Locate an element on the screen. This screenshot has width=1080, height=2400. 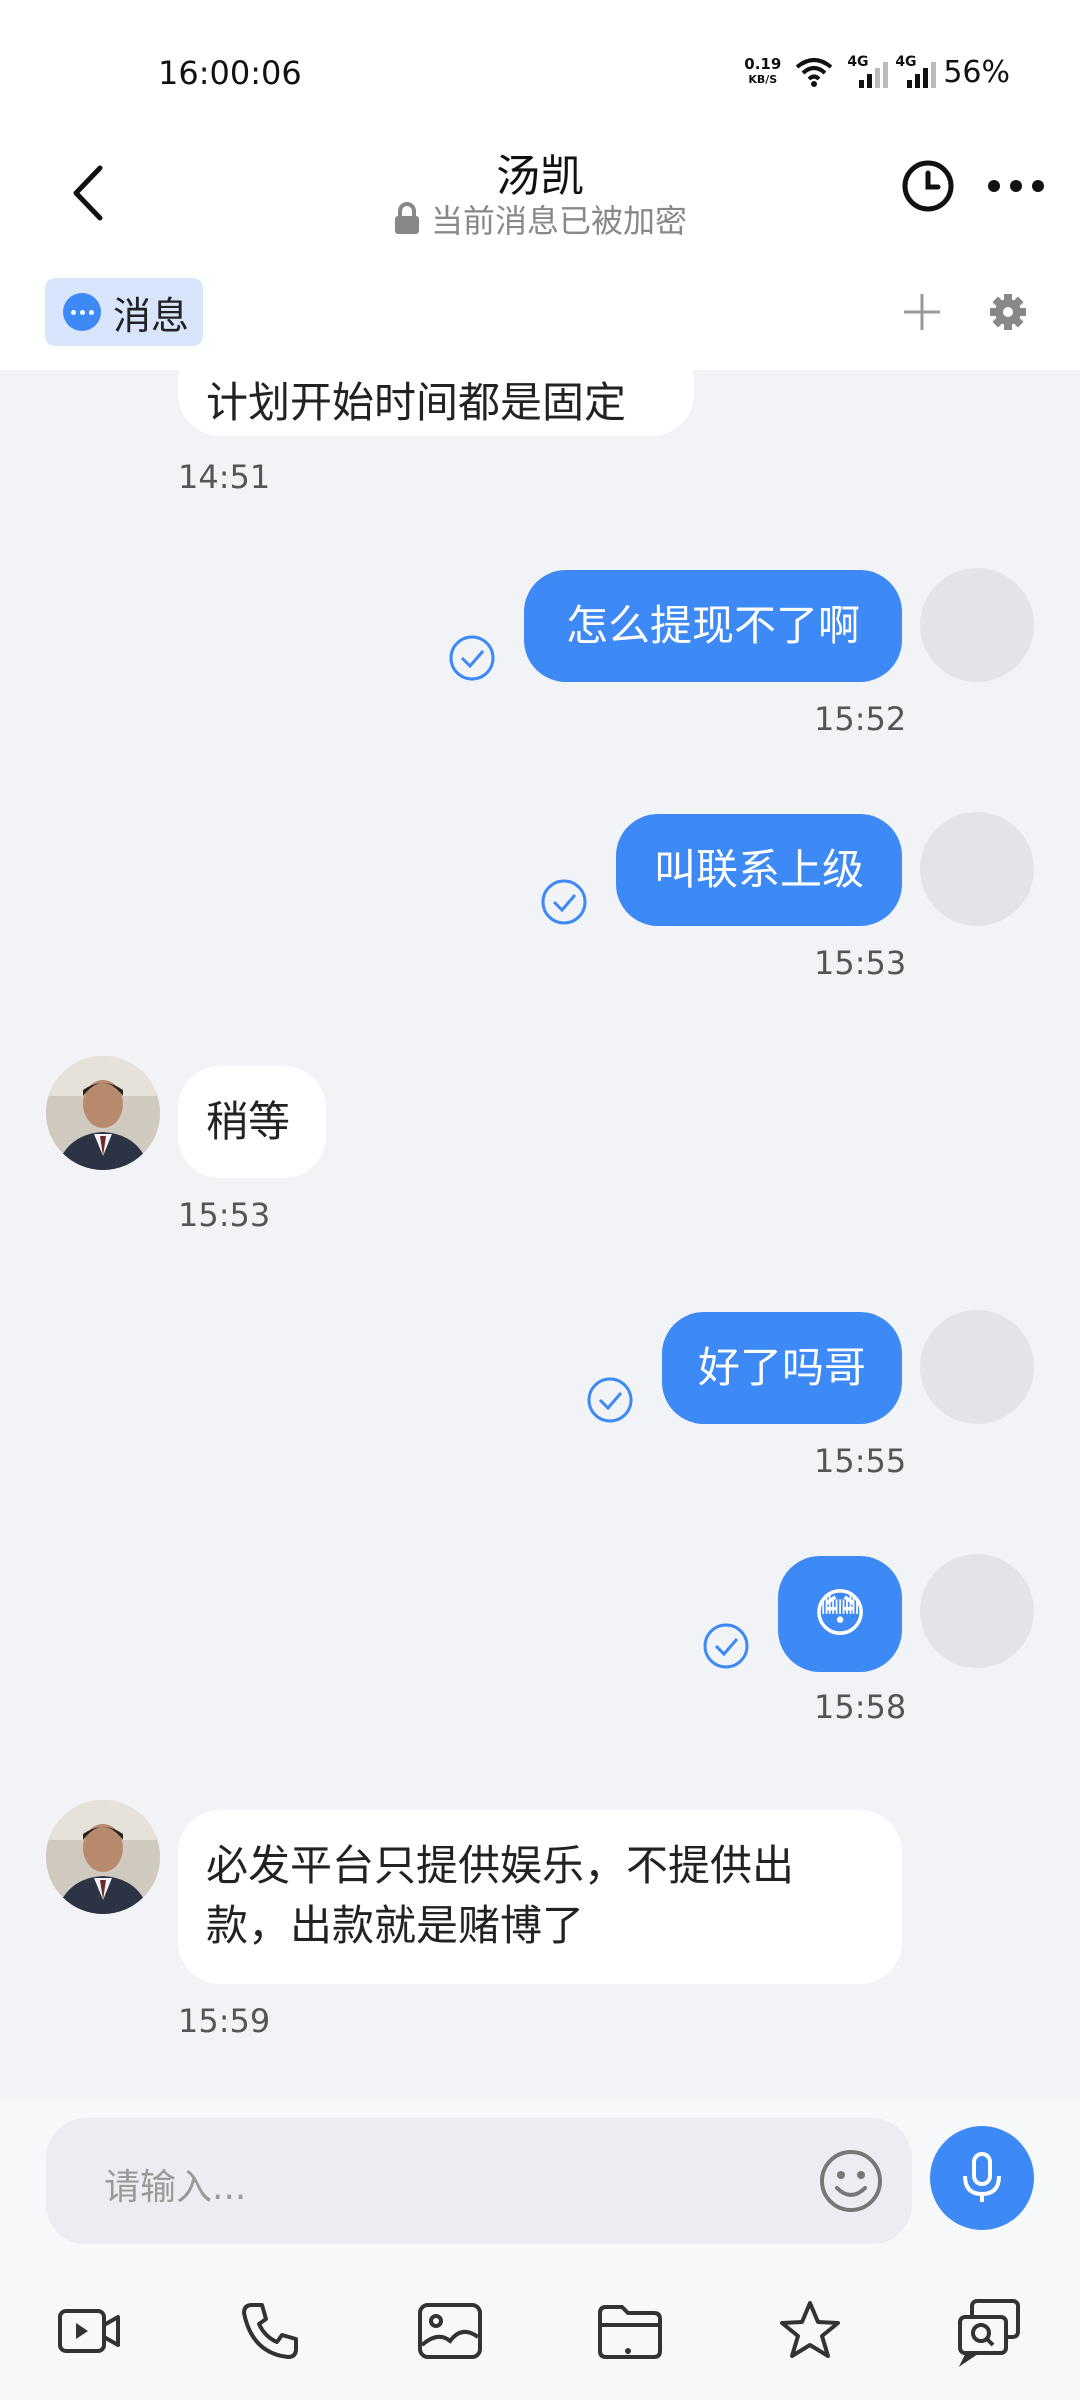
attachment-toolbar is located at coordinates (540, 2330).